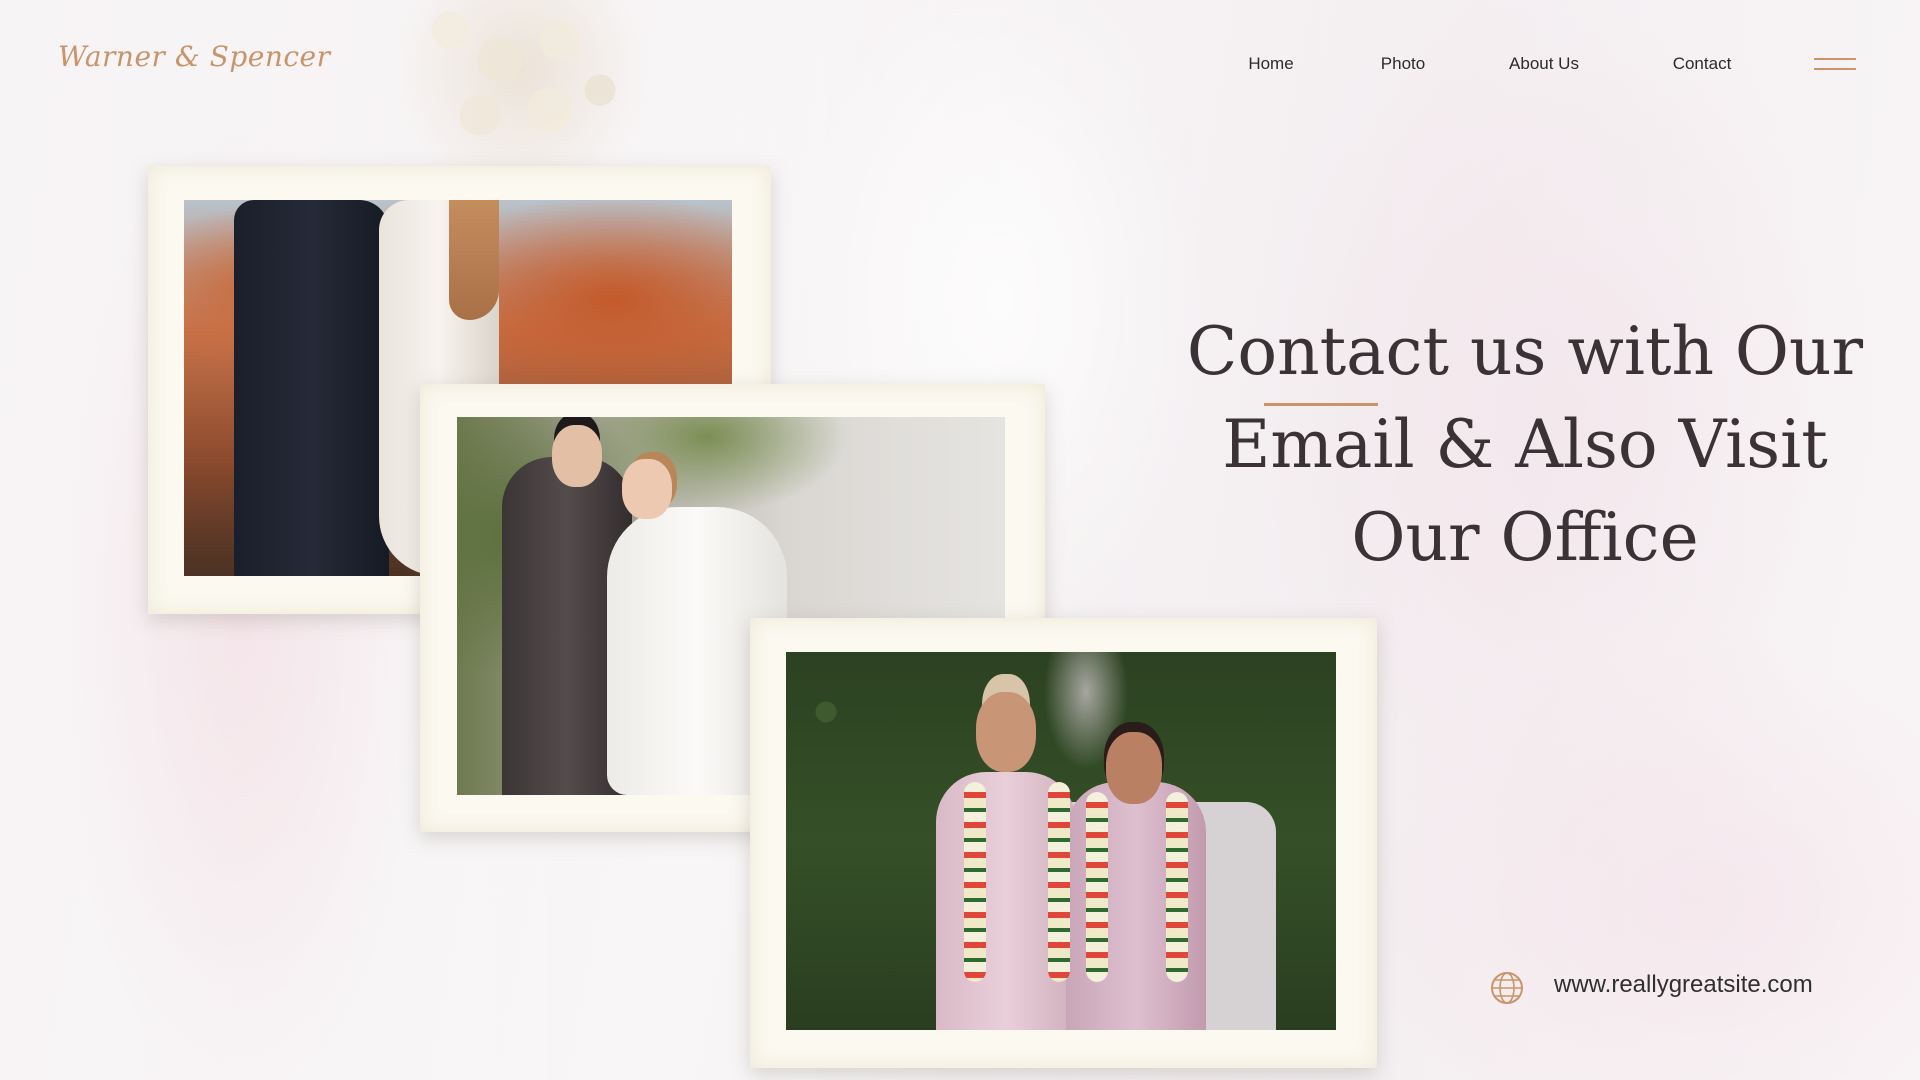 This screenshot has height=1080, width=1920. I want to click on headline-line-3: Our Office, so click(1525, 537).